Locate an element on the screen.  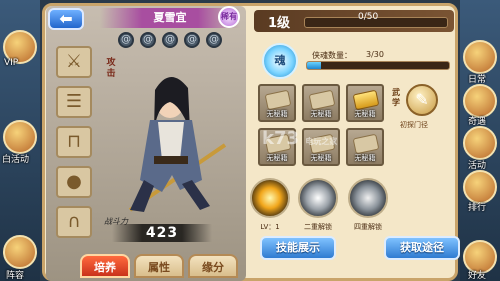
sword-icon: ⚔ is located at coordinates (74, 61).